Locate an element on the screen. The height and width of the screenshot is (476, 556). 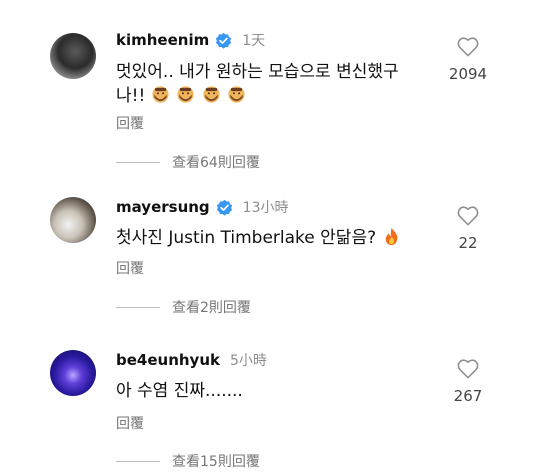
username: kimheenim is located at coordinates (162, 40).